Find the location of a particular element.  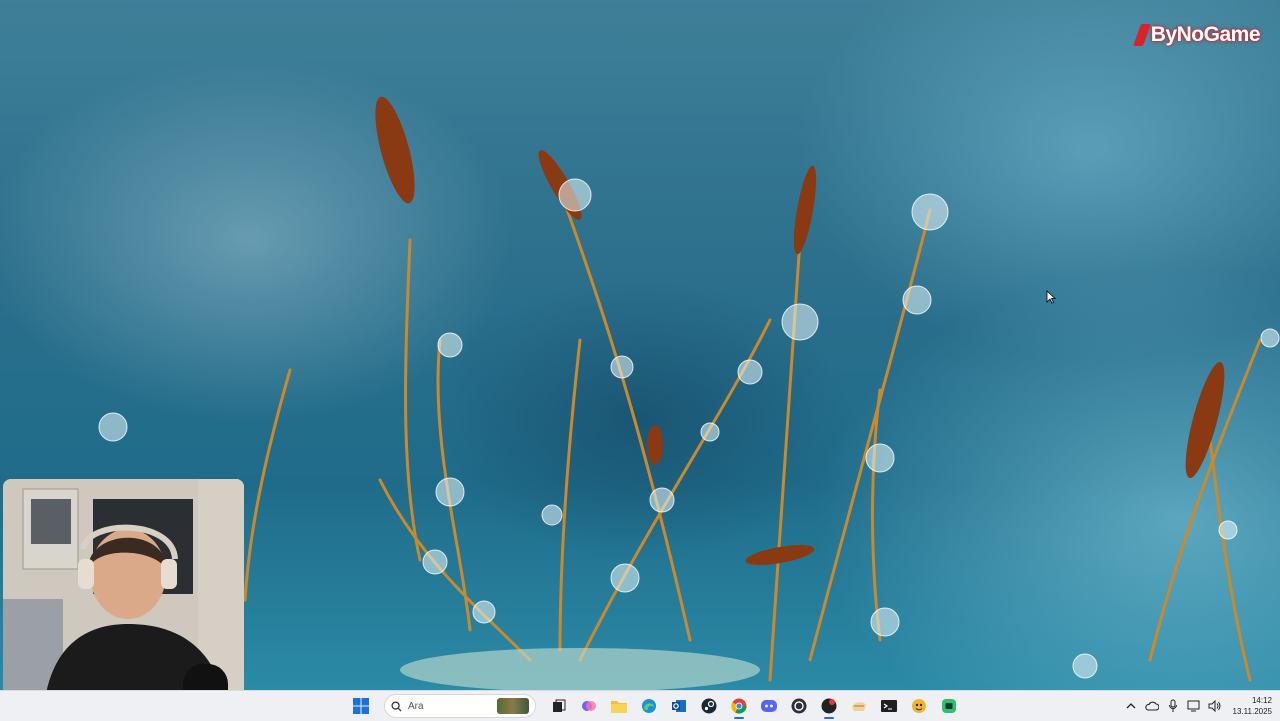

chrome-button is located at coordinates (739, 706).